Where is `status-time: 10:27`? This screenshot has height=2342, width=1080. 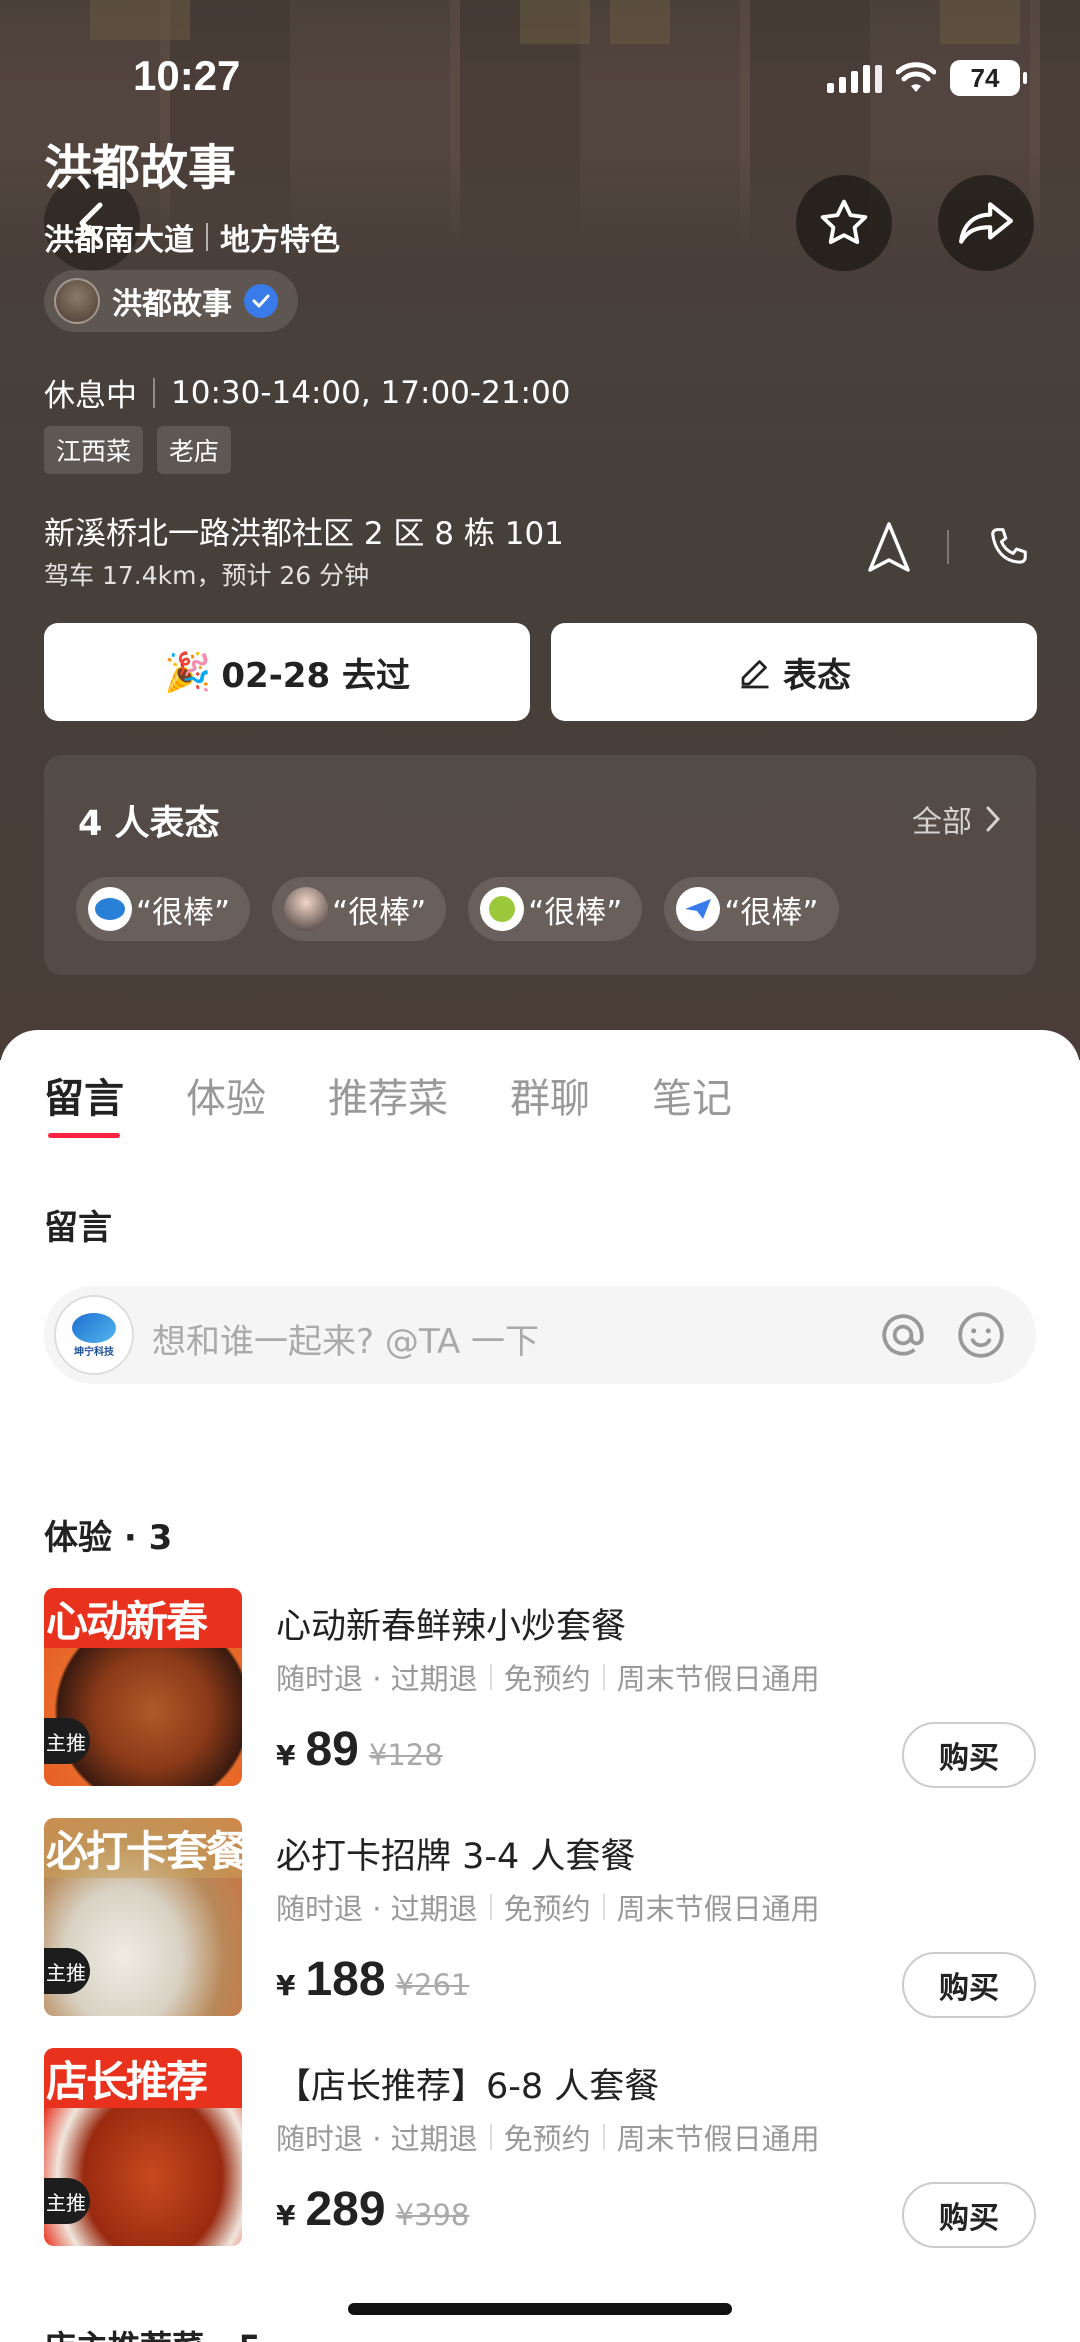
status-time: 10:27 is located at coordinates (187, 75).